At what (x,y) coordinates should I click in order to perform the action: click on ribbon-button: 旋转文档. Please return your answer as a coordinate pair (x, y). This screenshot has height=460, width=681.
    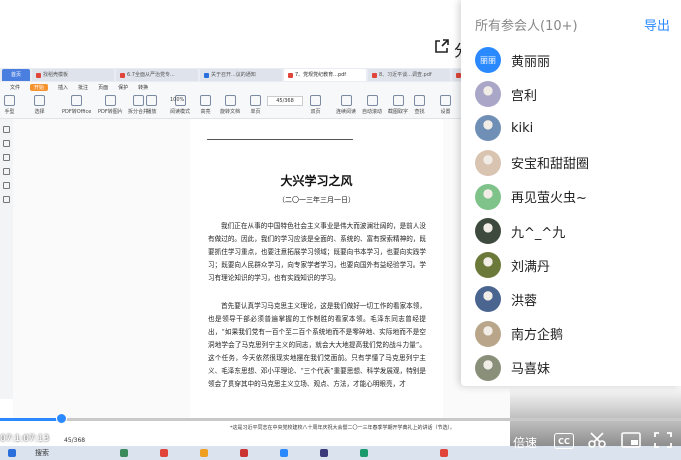
    Looking at the image, I should click on (230, 105).